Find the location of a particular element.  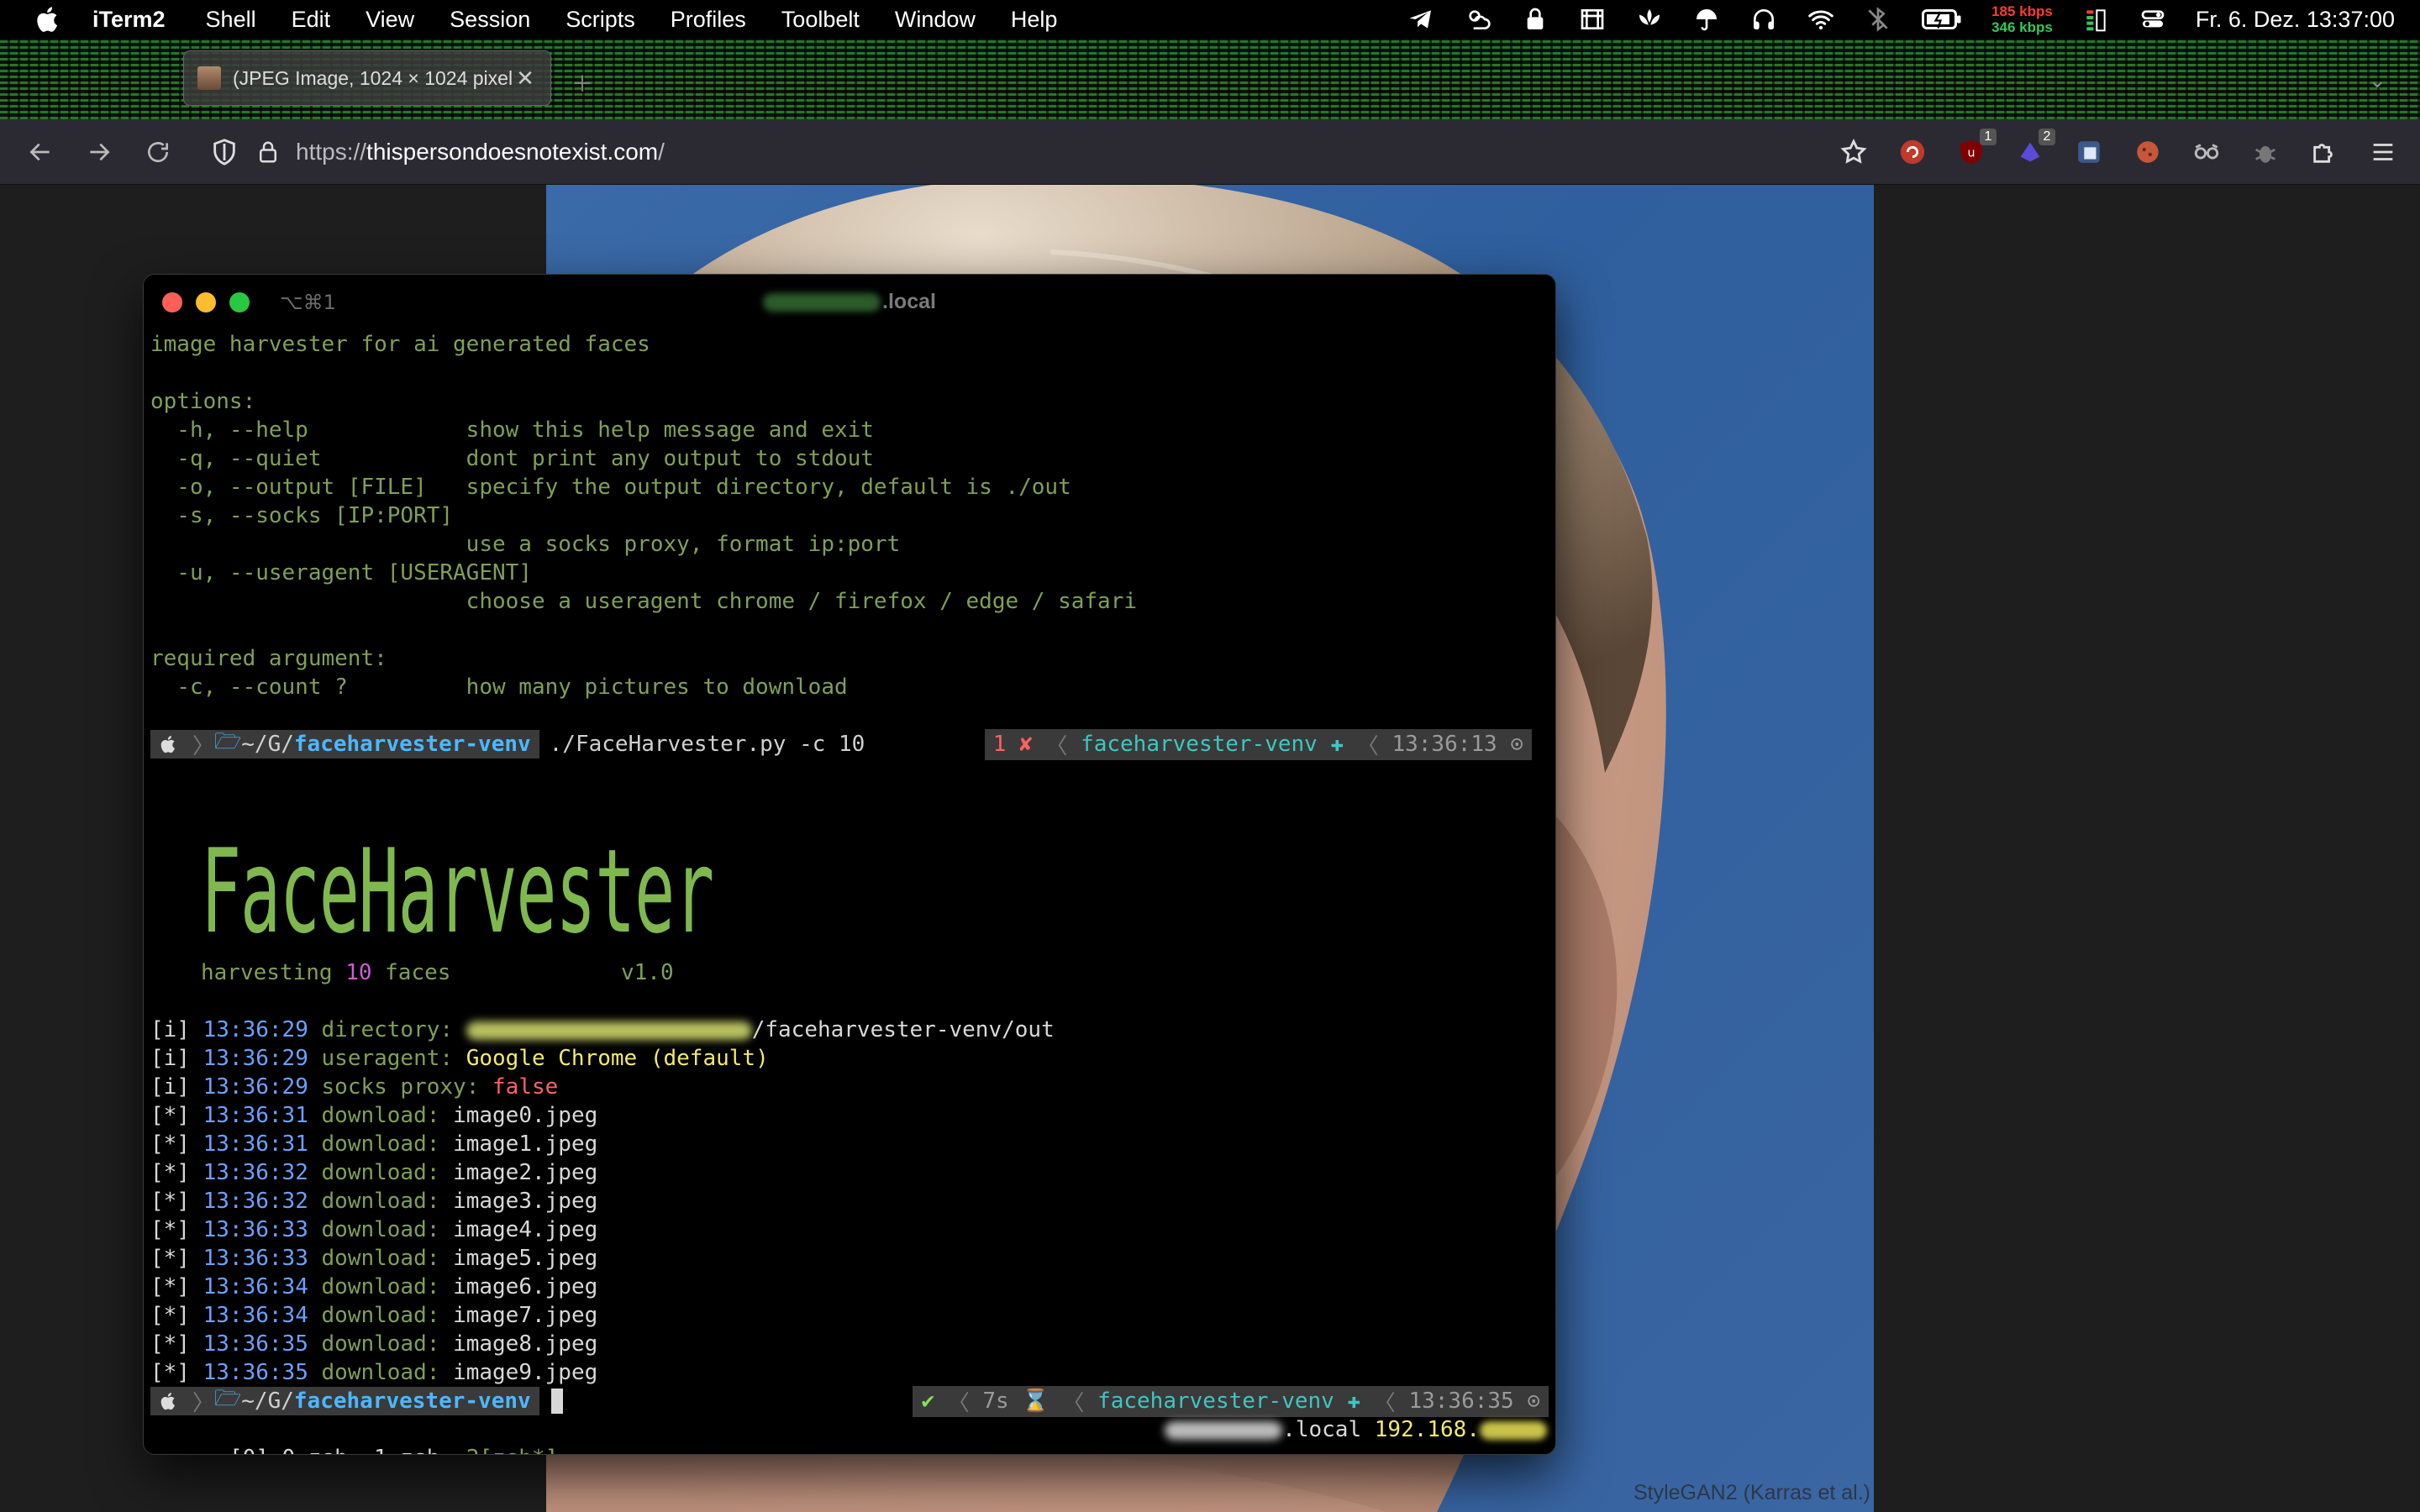

extension-bug-icon is located at coordinates (2266, 152).